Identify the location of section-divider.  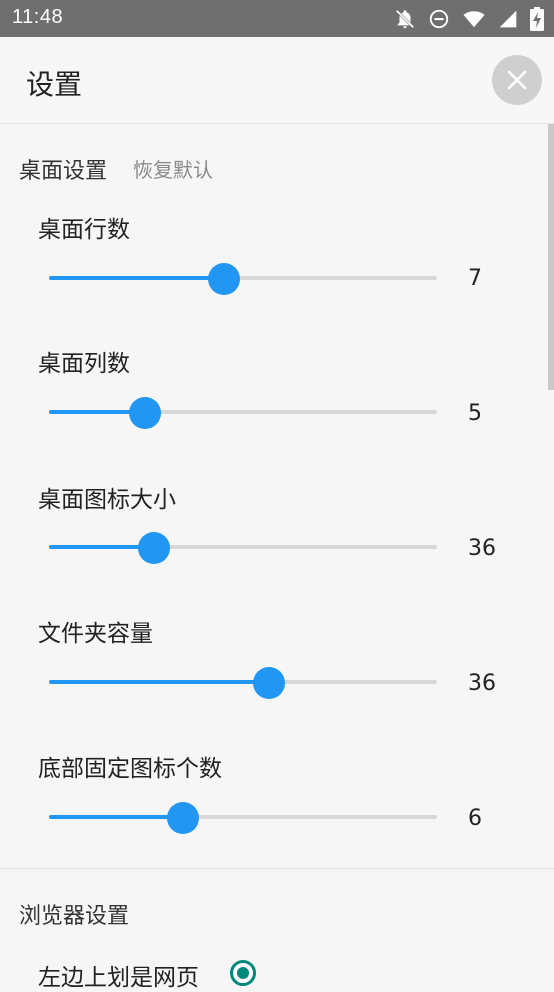
(277, 868).